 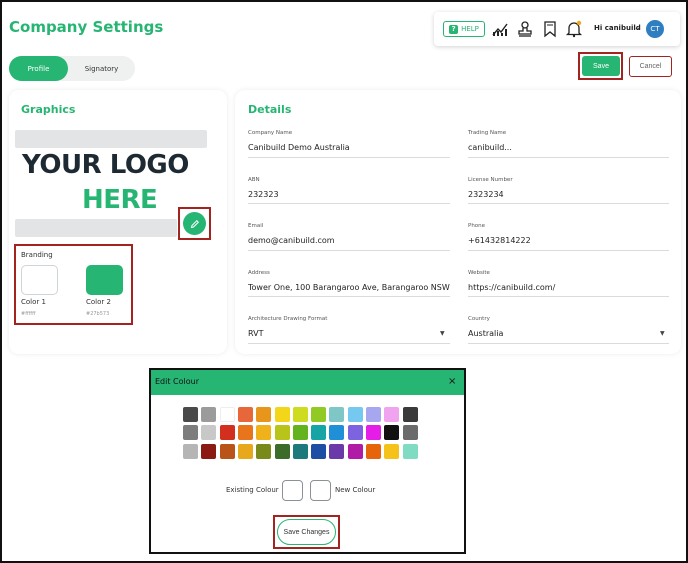 What do you see at coordinates (349, 203) in the screenshot?
I see `abn-underline` at bounding box center [349, 203].